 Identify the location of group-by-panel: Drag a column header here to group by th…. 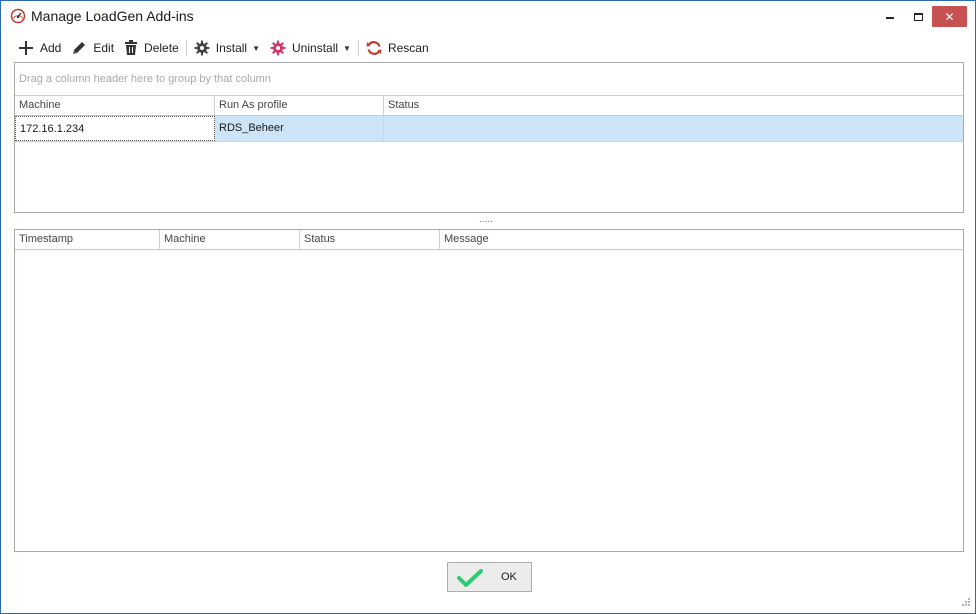
(489, 79).